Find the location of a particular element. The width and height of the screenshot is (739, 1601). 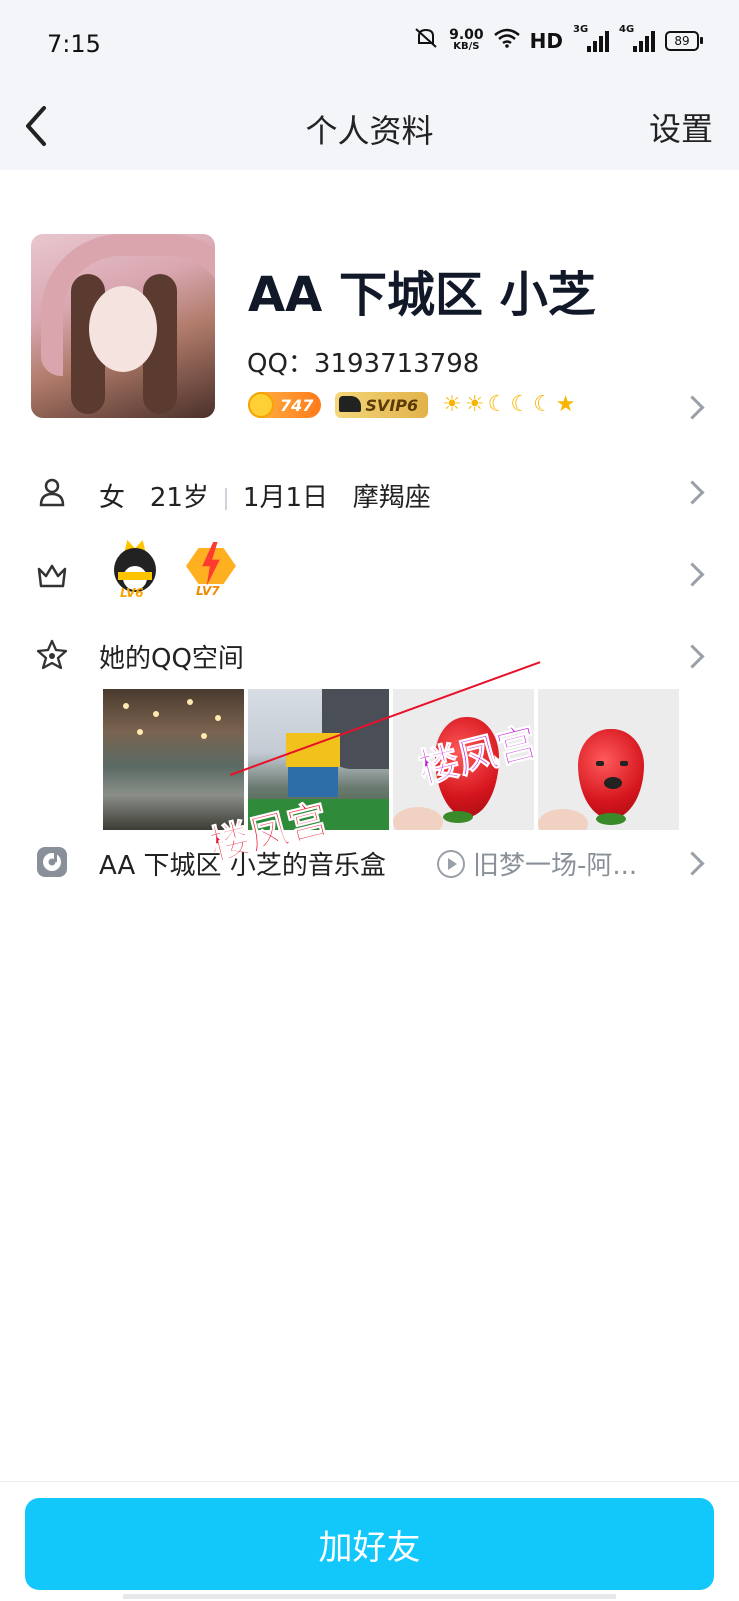

bottom-action-bar: 加好友 is located at coordinates (369, 1541).